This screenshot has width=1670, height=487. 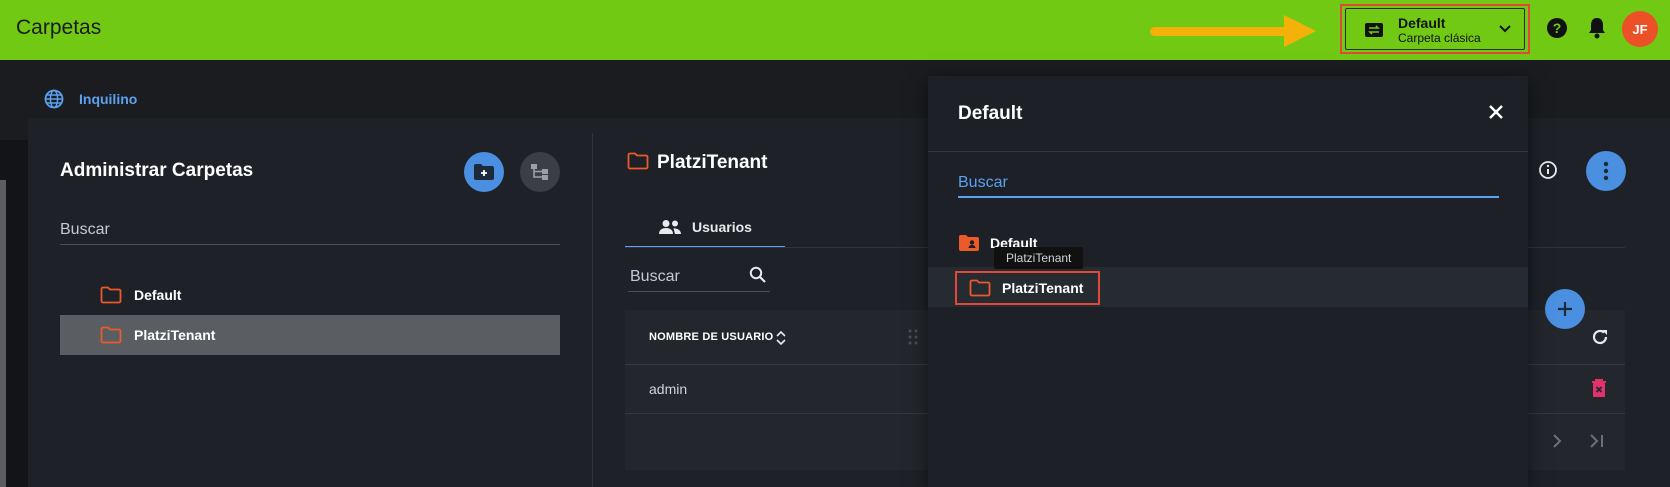 What do you see at coordinates (158, 295) in the screenshot?
I see `tree-item-label: Default` at bounding box center [158, 295].